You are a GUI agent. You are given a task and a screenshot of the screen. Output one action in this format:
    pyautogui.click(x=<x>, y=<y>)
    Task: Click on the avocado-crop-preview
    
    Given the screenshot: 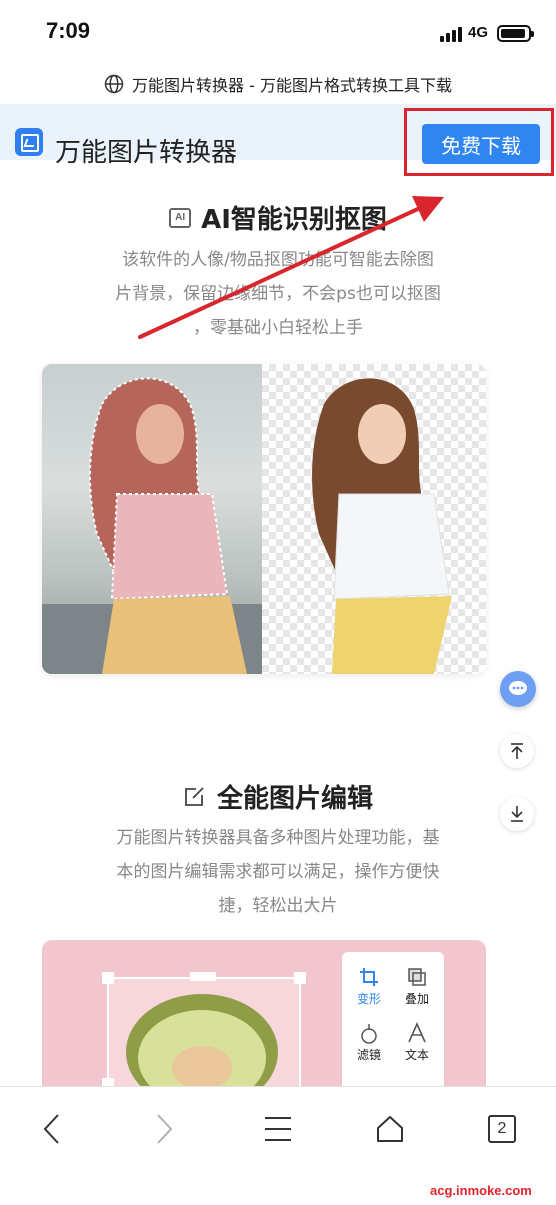 What is the action you would take?
    pyautogui.click(x=204, y=1029)
    